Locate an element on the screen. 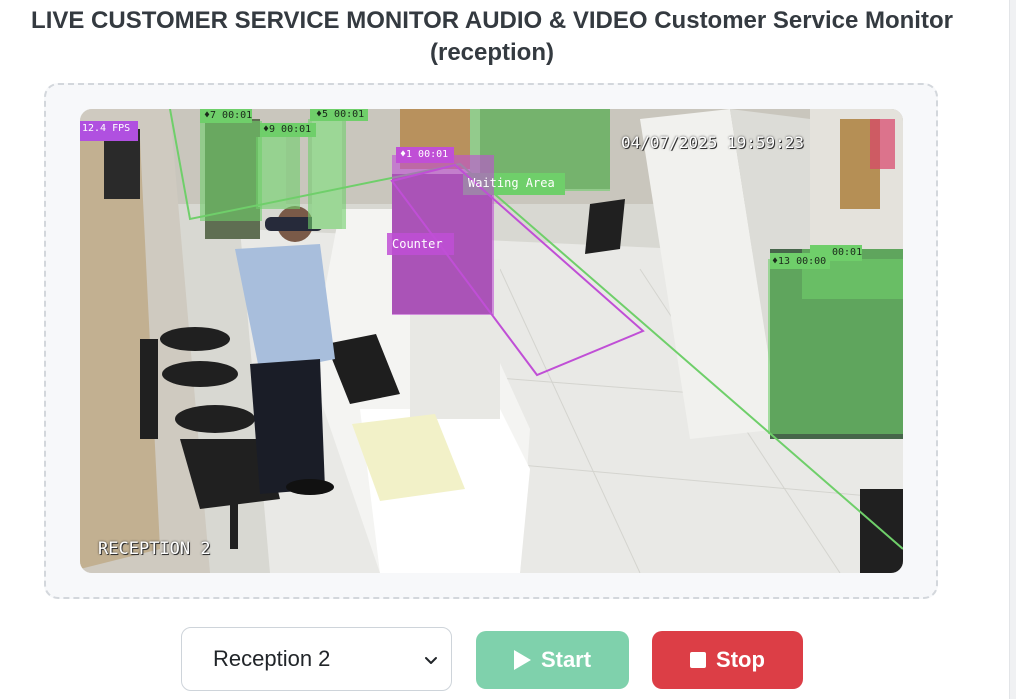  stop-icon is located at coordinates (698, 660).